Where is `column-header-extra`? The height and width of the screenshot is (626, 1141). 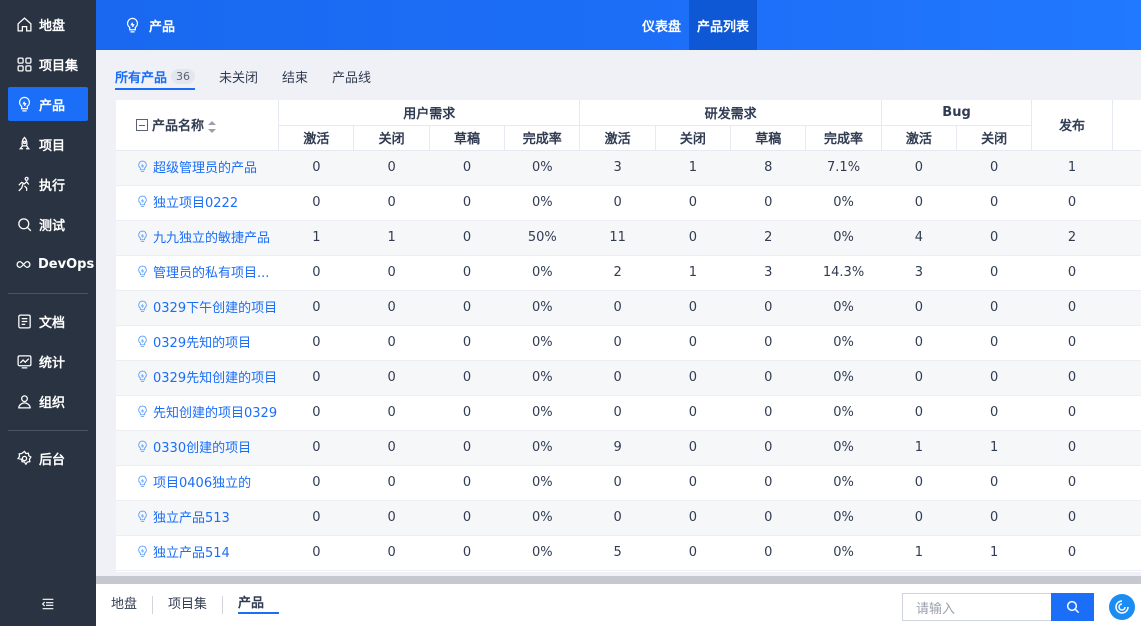
column-header-extra is located at coordinates (1126, 125).